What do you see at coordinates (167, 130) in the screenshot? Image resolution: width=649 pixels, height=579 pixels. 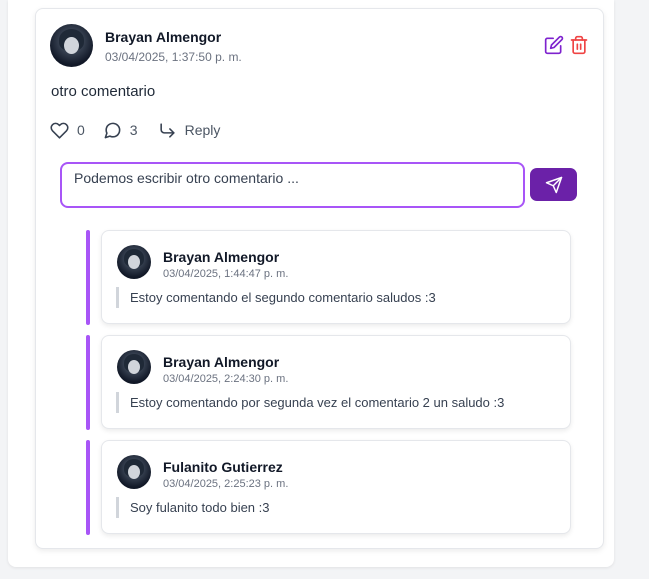 I see `corner-down-right-icon` at bounding box center [167, 130].